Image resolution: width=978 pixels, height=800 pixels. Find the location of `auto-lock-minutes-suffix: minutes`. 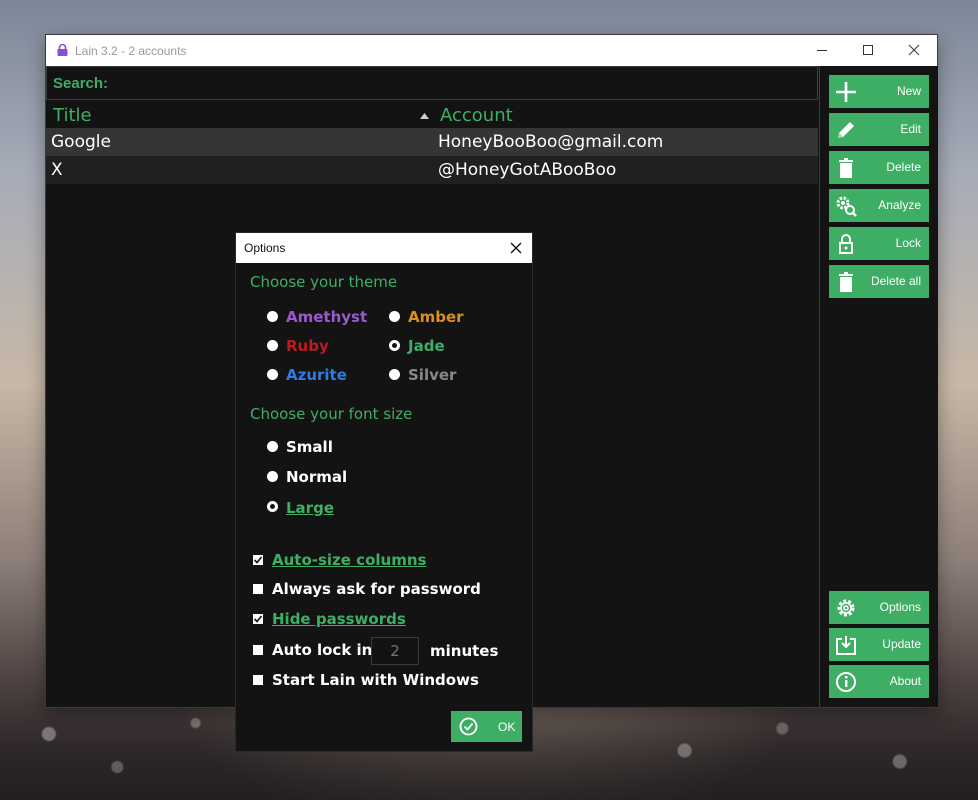

auto-lock-minutes-suffix: minutes is located at coordinates (464, 651).